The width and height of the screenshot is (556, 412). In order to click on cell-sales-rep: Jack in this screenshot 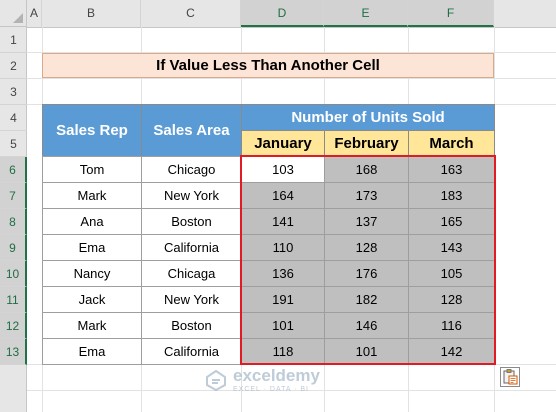, I will do `click(92, 299)`.